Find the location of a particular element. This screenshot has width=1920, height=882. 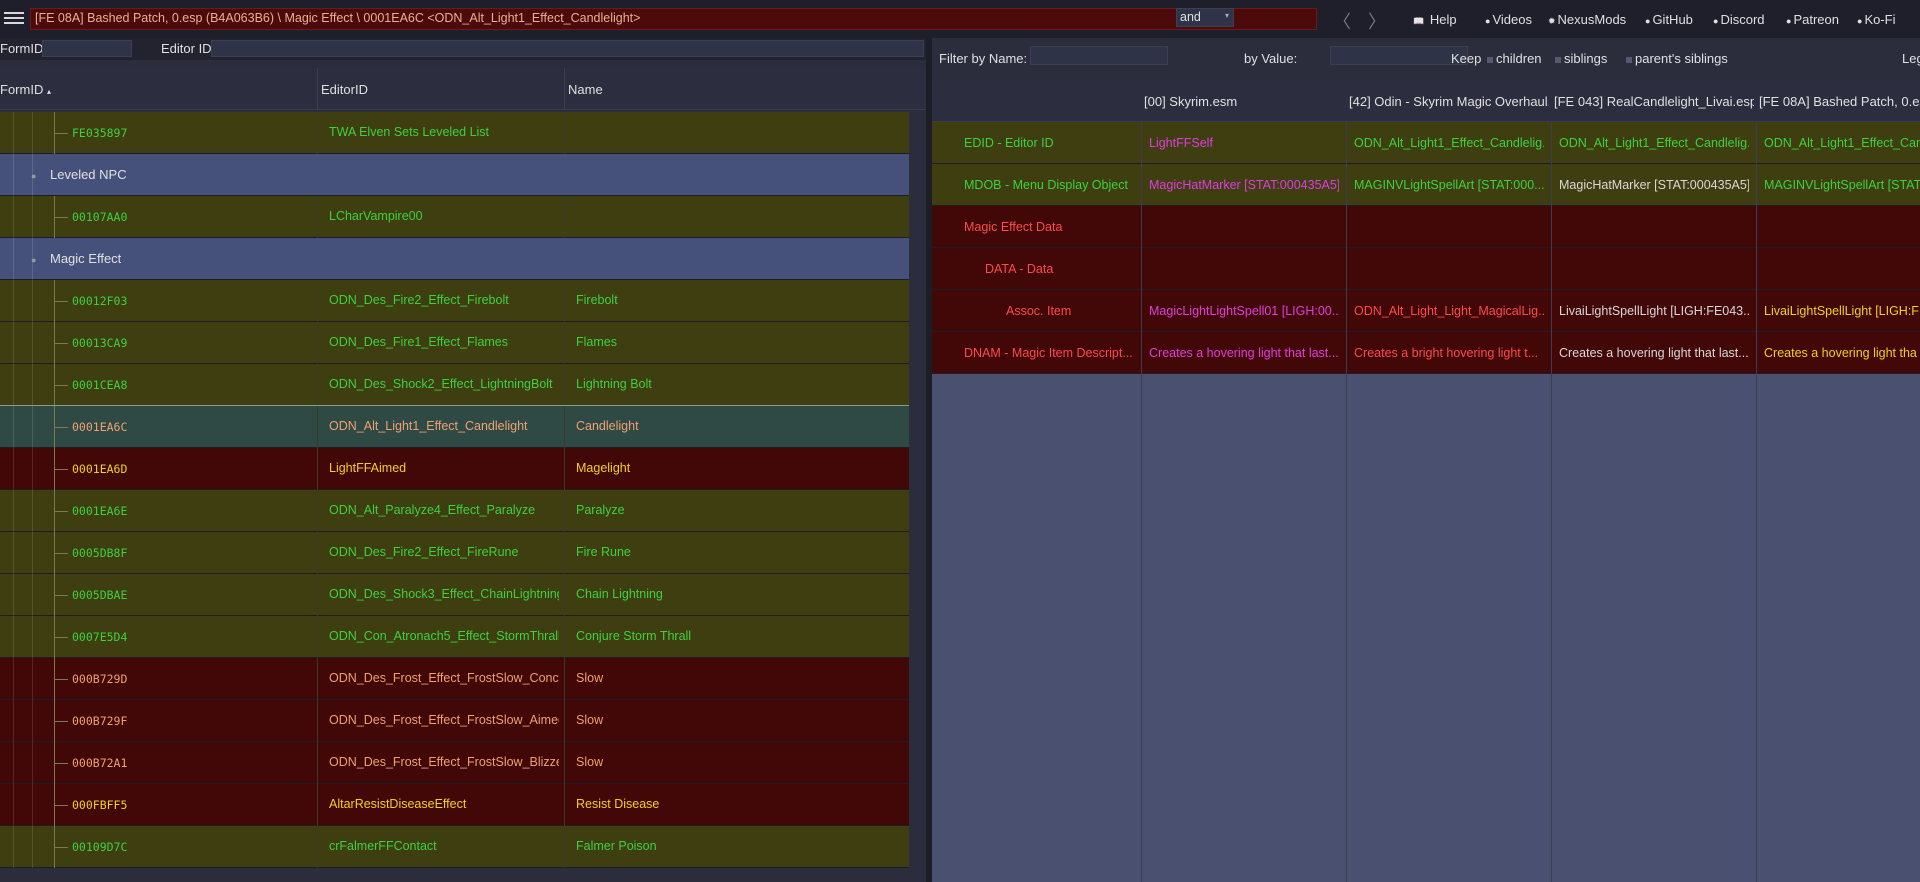

name-cell: Slow is located at coordinates (590, 678).